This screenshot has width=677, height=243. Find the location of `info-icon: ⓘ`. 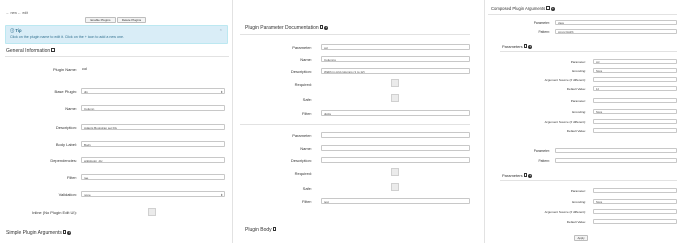

info-icon: ⓘ is located at coordinates (12, 30).